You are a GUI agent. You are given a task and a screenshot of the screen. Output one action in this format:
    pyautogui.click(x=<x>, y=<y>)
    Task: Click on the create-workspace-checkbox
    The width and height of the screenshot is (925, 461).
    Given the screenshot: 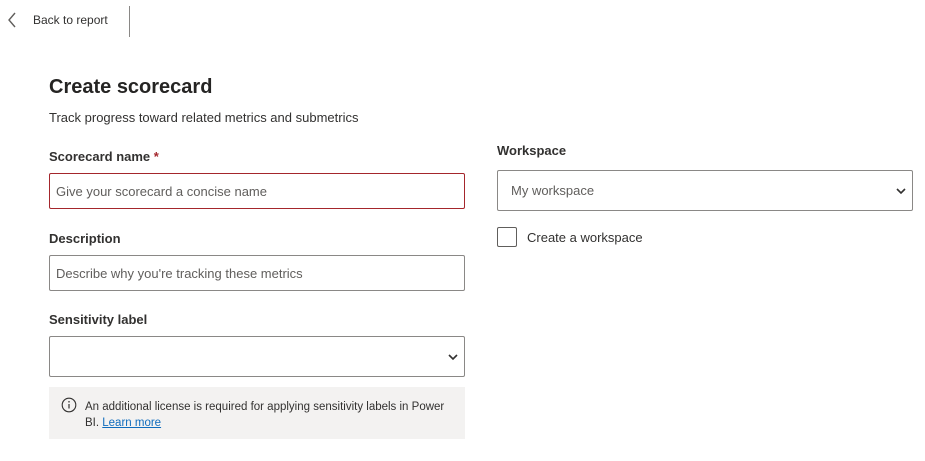 What is the action you would take?
    pyautogui.click(x=507, y=237)
    